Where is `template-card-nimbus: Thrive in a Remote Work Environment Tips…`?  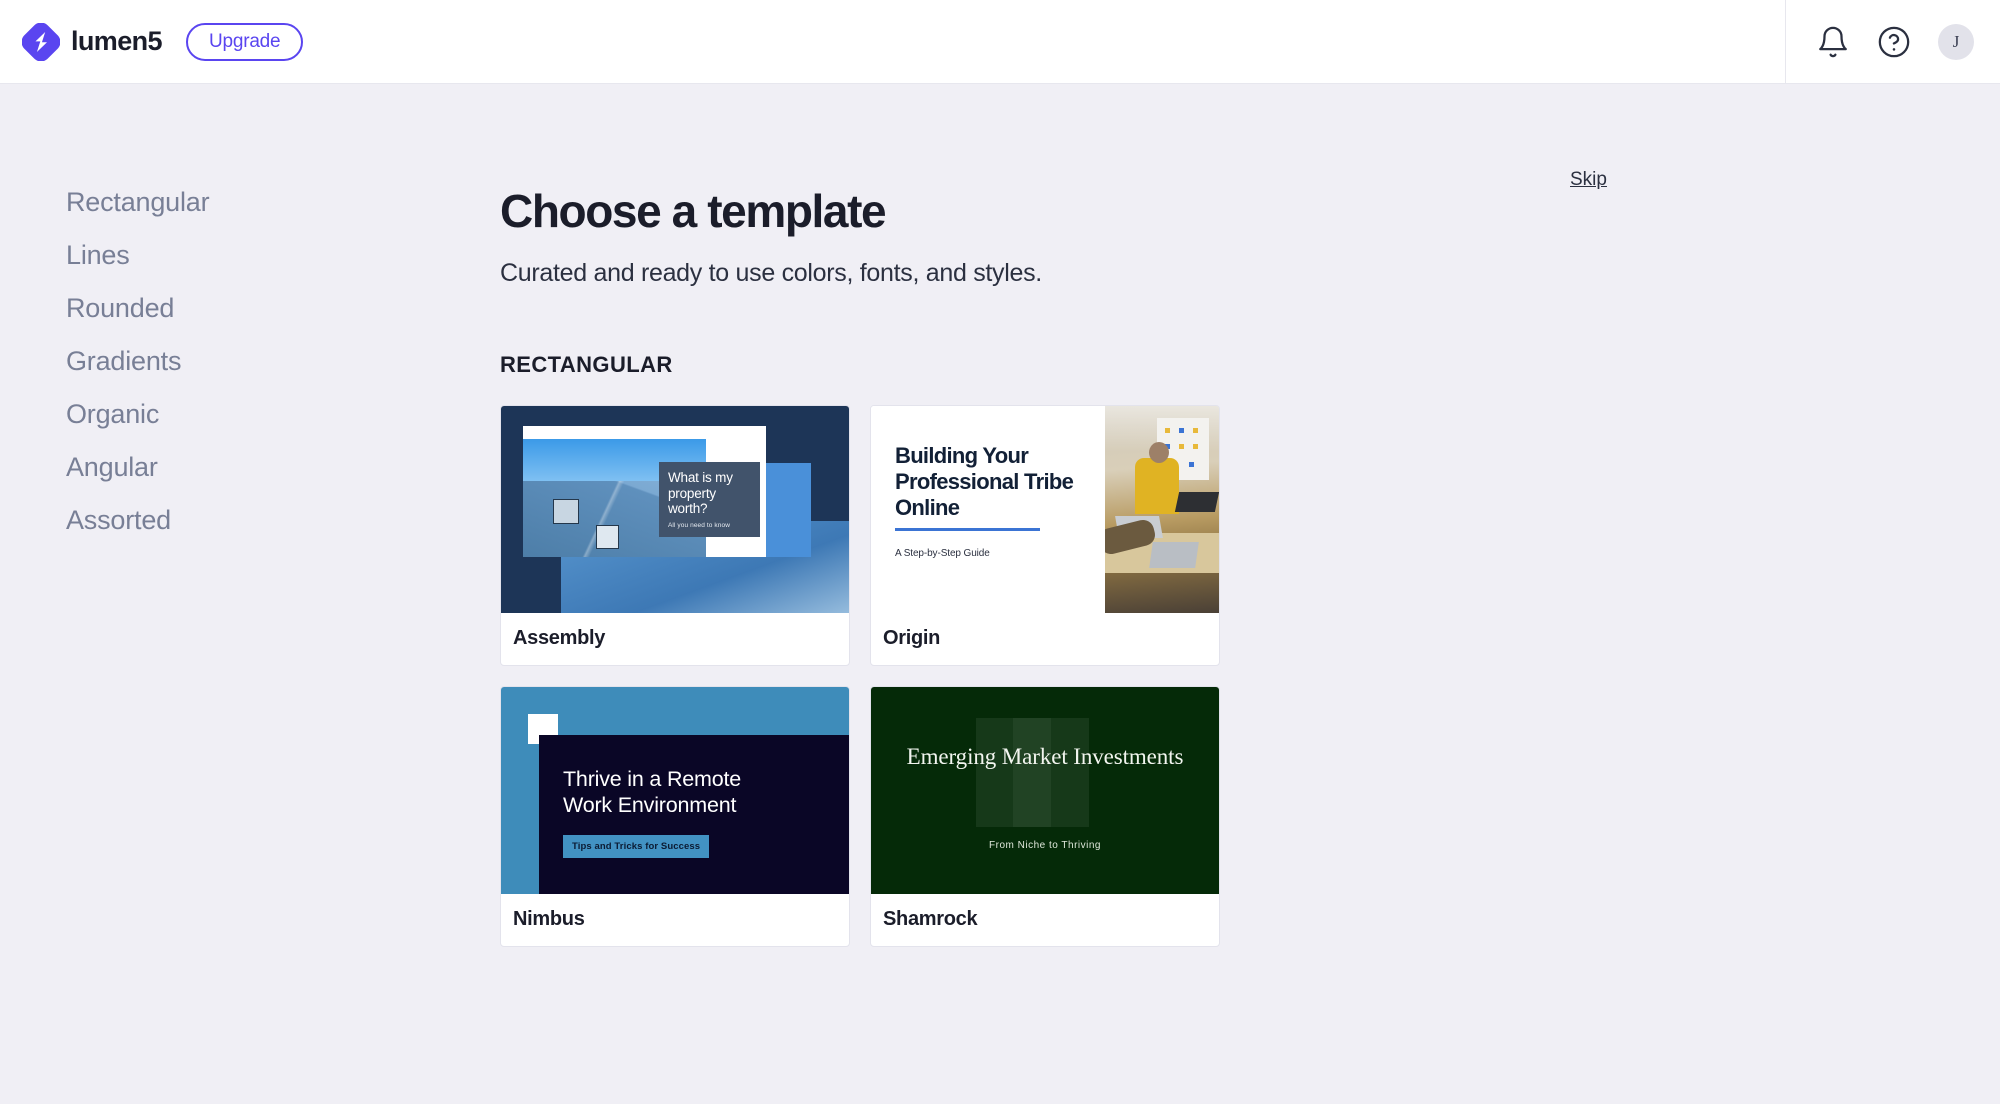
template-card-nimbus: Thrive in a Remote Work Environment Tips… is located at coordinates (675, 816).